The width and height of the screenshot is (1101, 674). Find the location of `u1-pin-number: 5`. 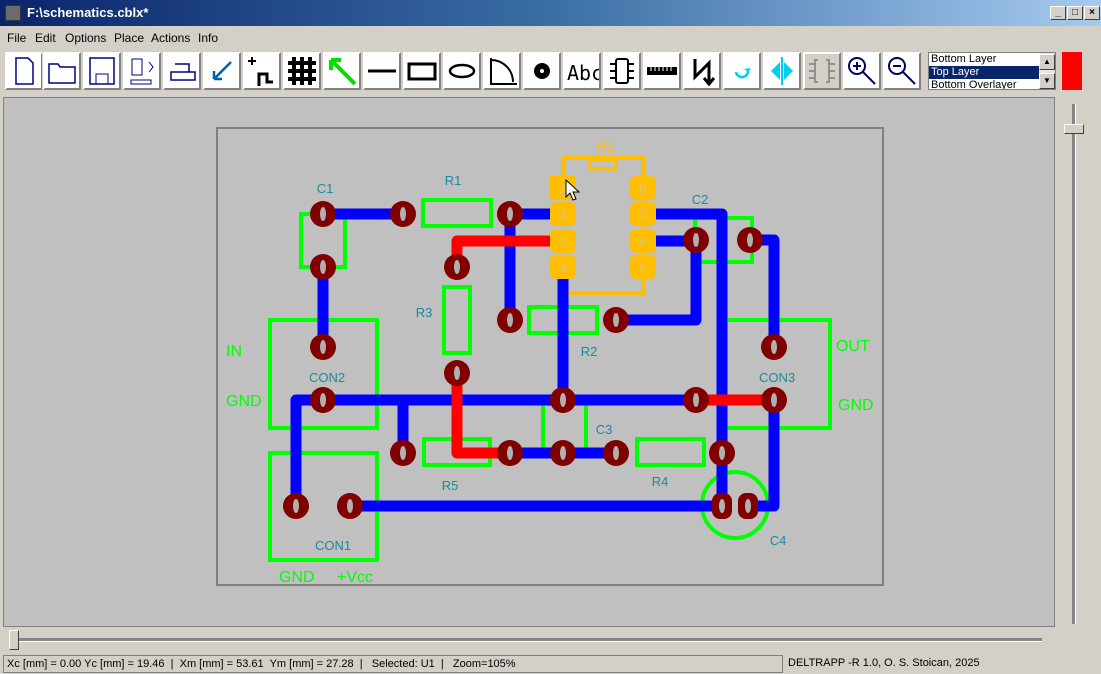

u1-pin-number: 5 is located at coordinates (642, 267).